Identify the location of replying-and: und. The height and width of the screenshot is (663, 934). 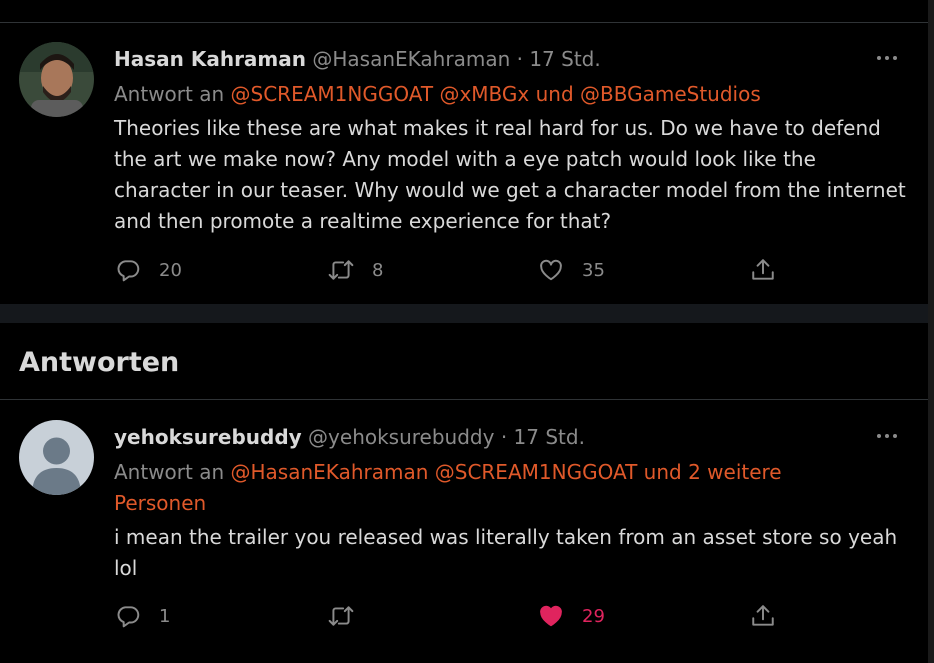
(554, 94).